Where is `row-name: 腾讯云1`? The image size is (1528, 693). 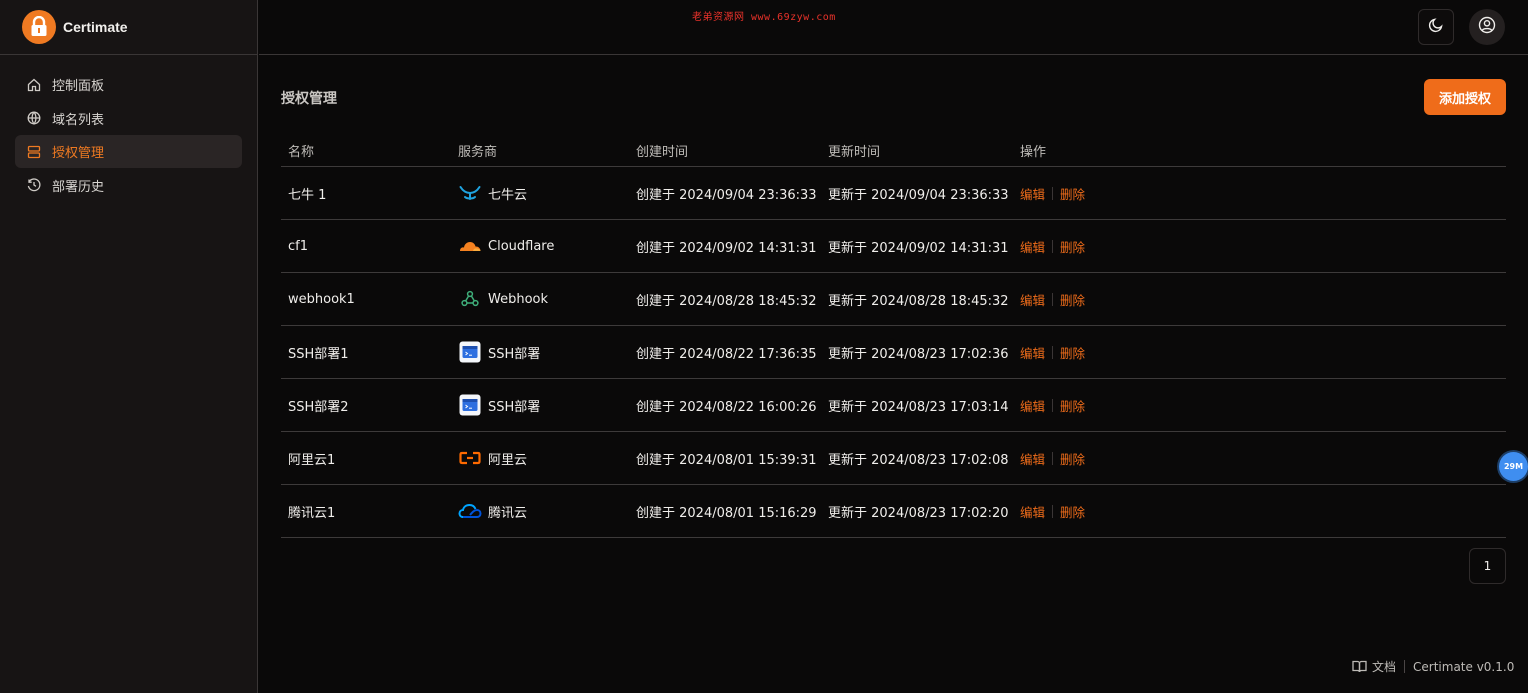
row-name: 腾讯云1 is located at coordinates (312, 513).